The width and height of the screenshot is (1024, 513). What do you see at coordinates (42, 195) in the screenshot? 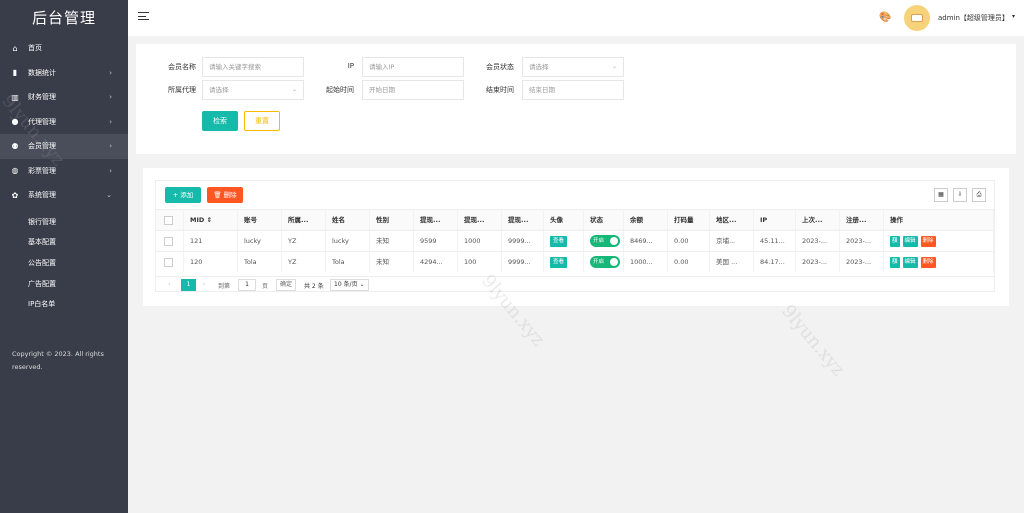
I see `sidebar-item-label: 系统管理` at bounding box center [42, 195].